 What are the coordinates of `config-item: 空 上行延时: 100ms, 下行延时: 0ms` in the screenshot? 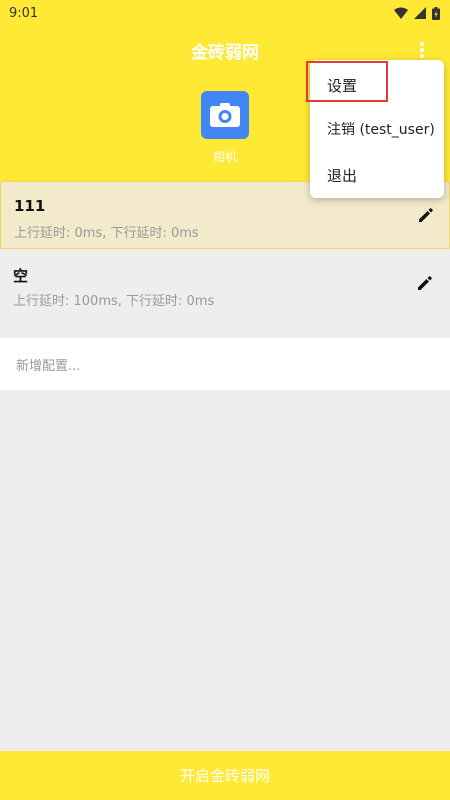 It's located at (225, 284).